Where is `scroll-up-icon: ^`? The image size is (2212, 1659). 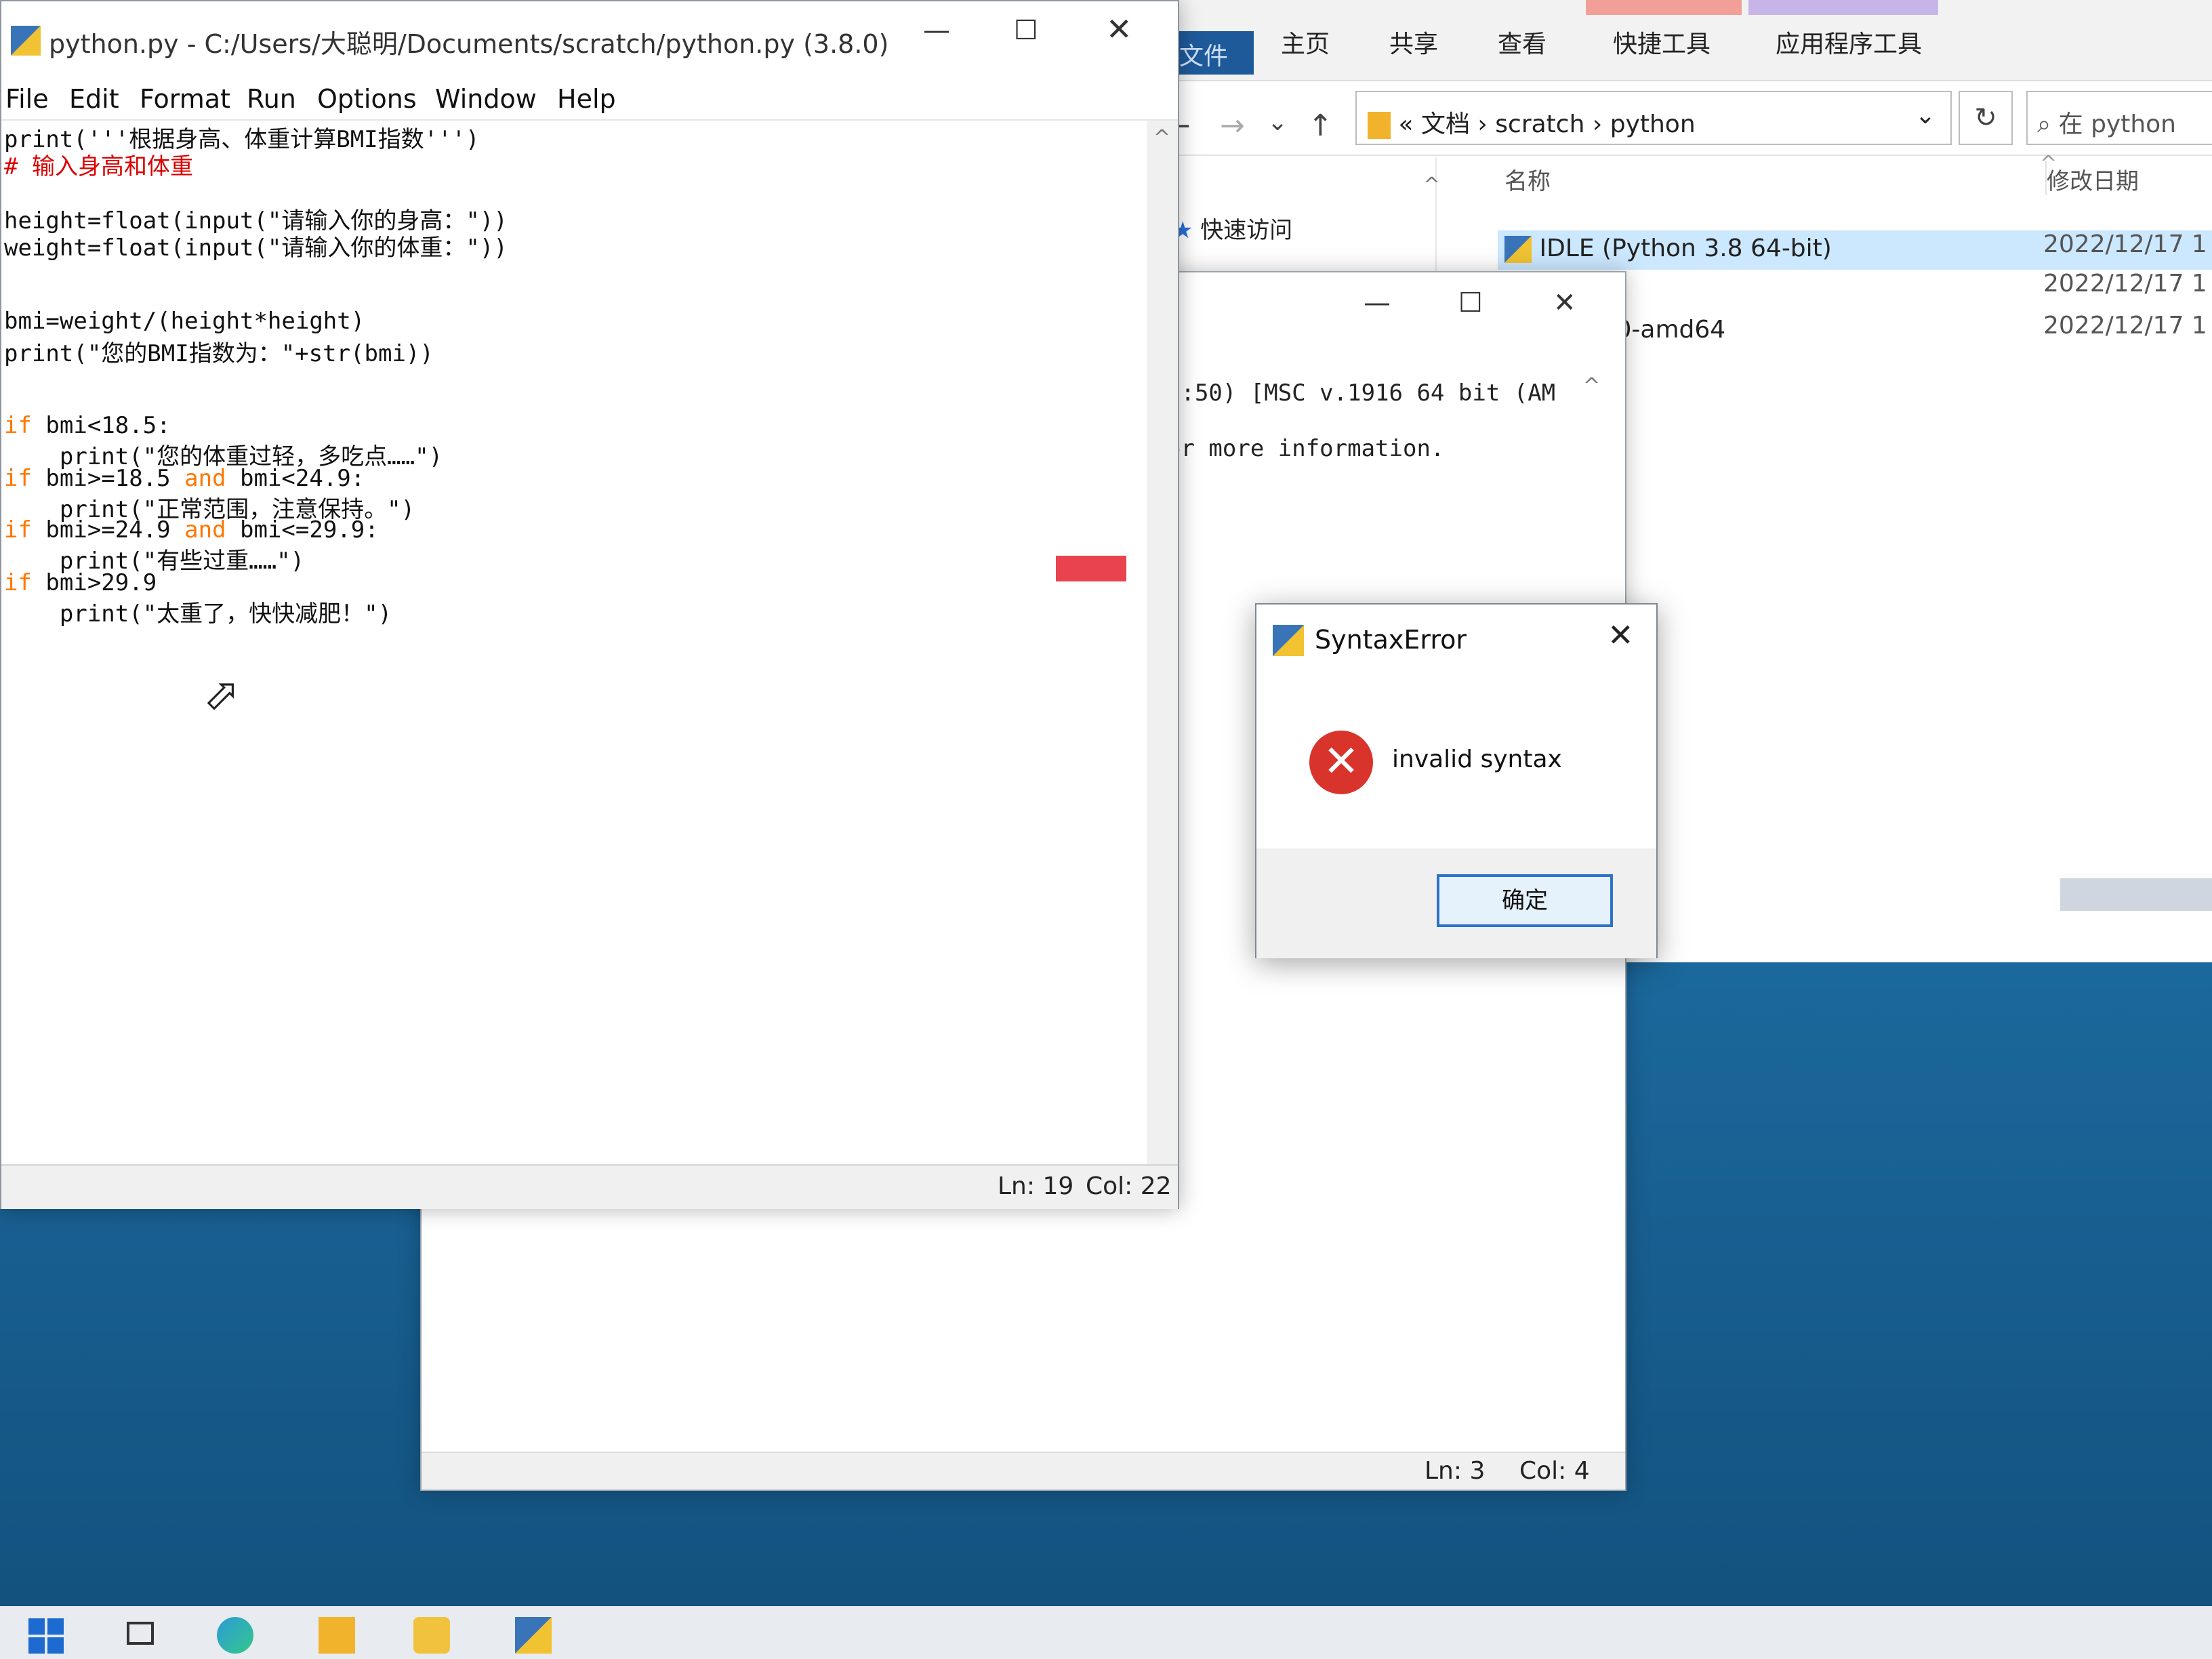
scroll-up-icon: ^ is located at coordinates (1161, 138).